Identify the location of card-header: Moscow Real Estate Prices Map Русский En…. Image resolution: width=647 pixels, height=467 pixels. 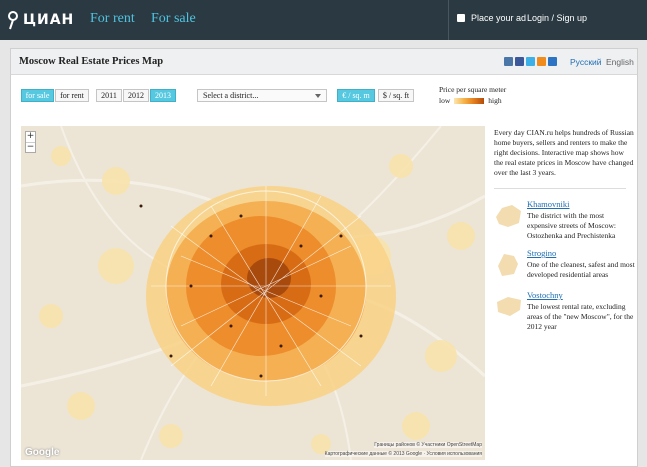
(324, 62).